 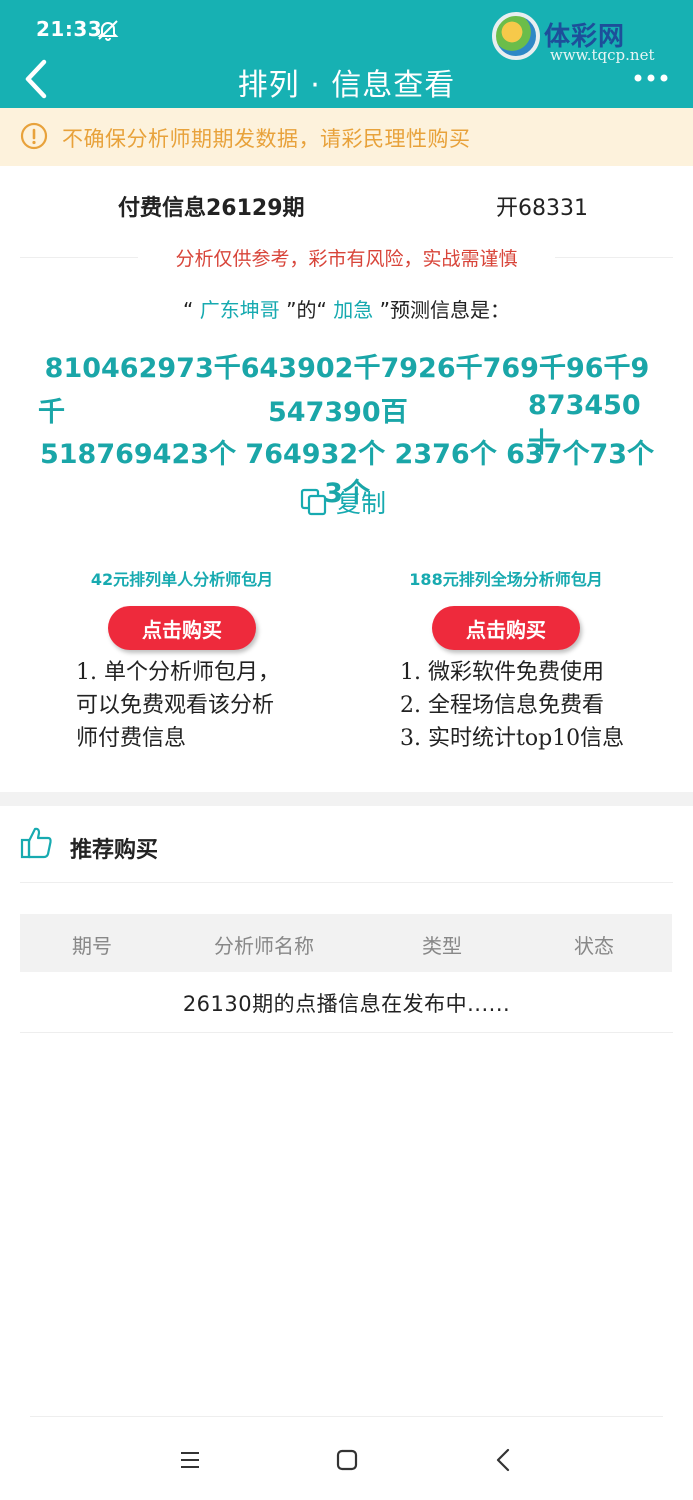 I want to click on number-segment: 千, so click(x=51, y=412).